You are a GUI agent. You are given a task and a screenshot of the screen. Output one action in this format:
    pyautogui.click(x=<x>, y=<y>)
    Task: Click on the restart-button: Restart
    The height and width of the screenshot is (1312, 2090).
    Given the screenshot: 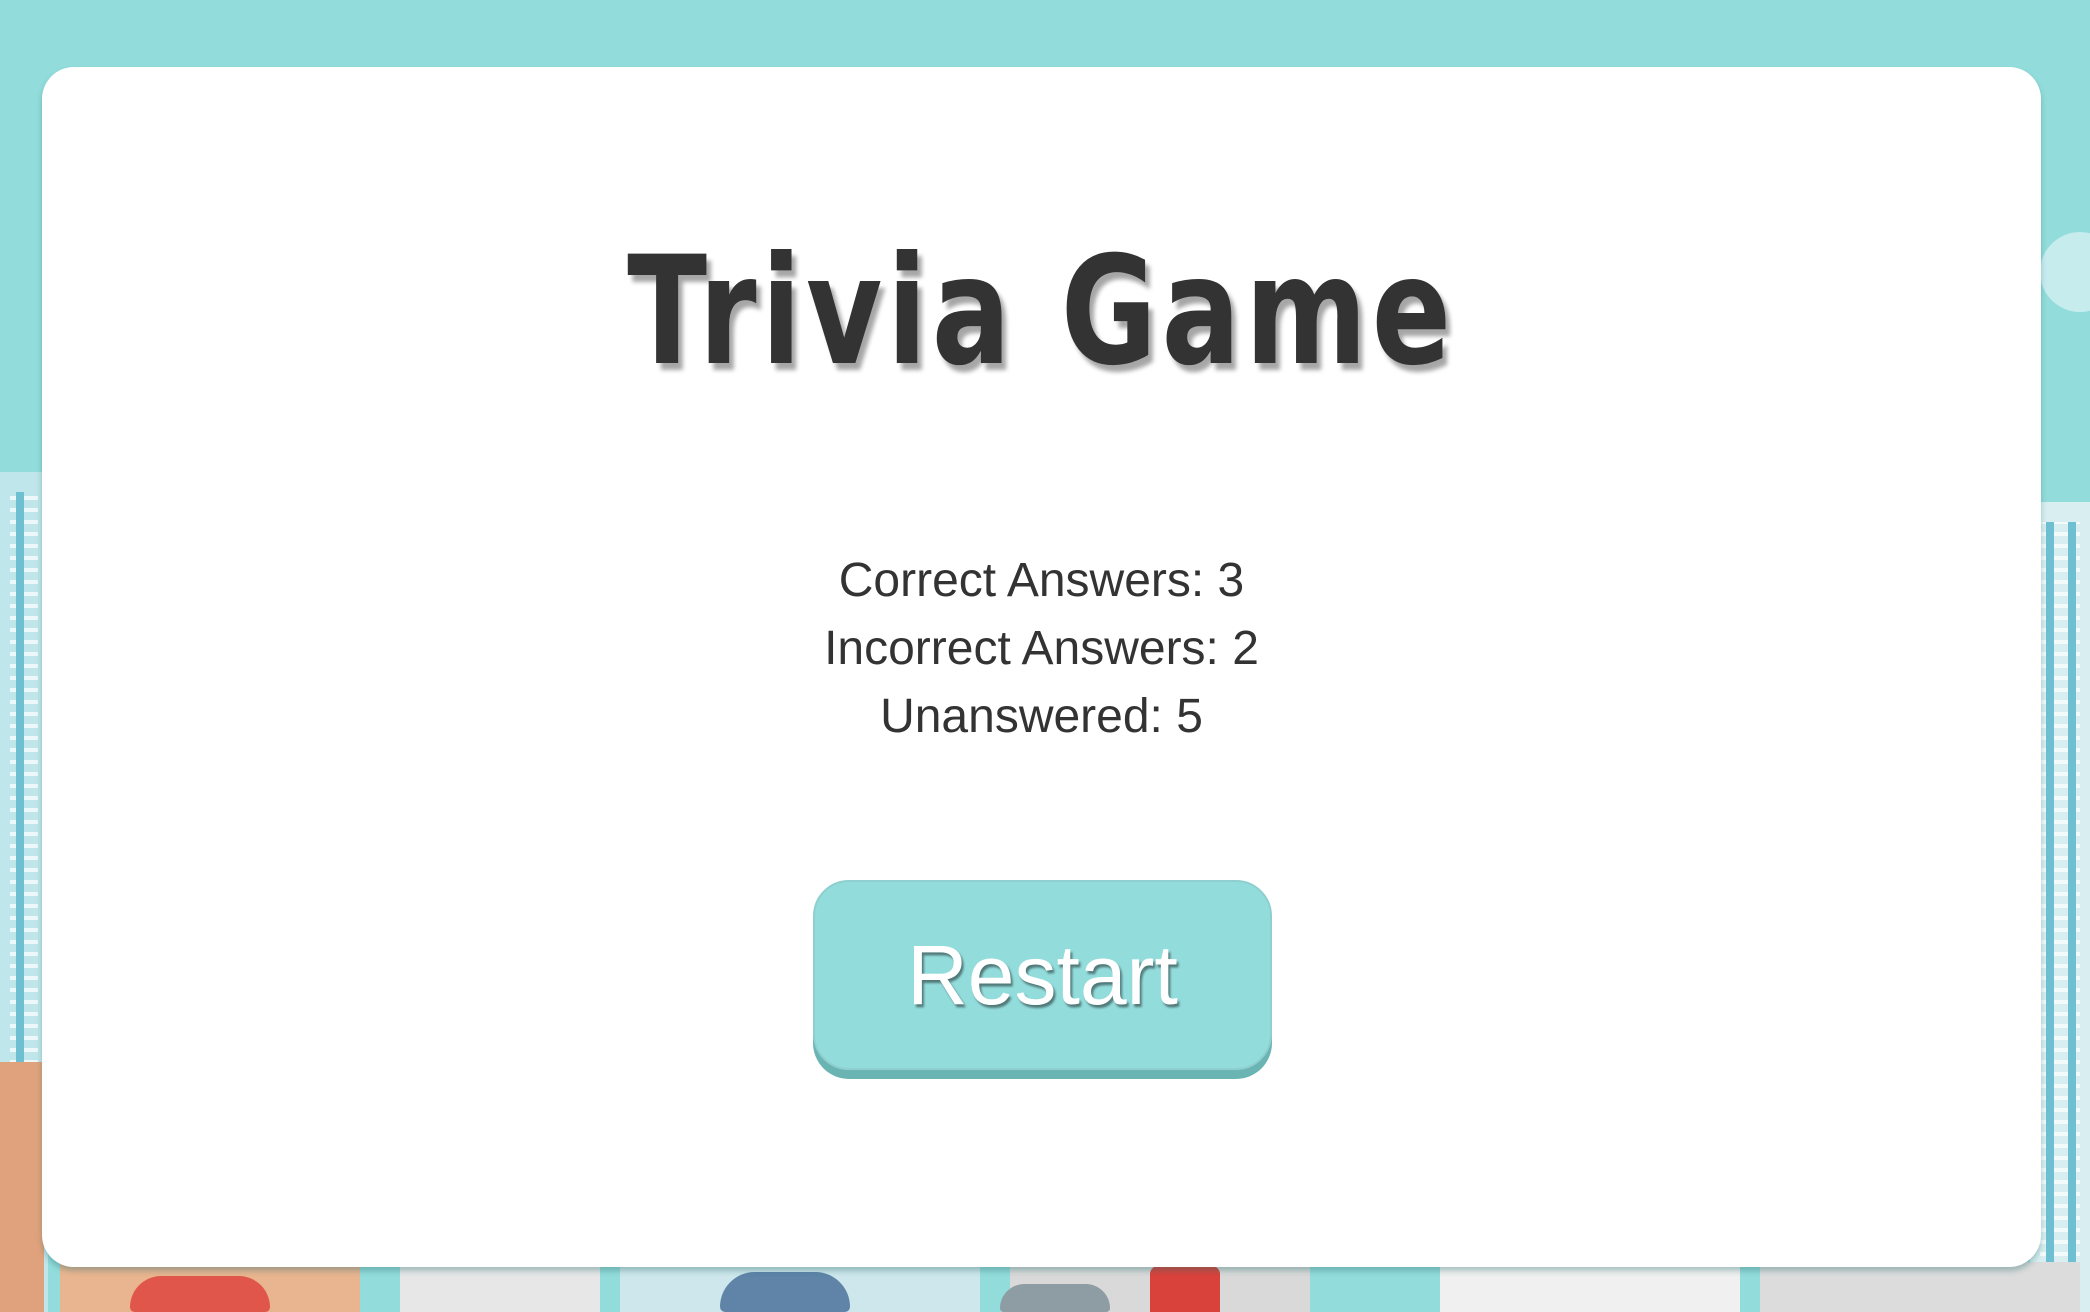 What is the action you would take?
    pyautogui.click(x=1042, y=975)
    